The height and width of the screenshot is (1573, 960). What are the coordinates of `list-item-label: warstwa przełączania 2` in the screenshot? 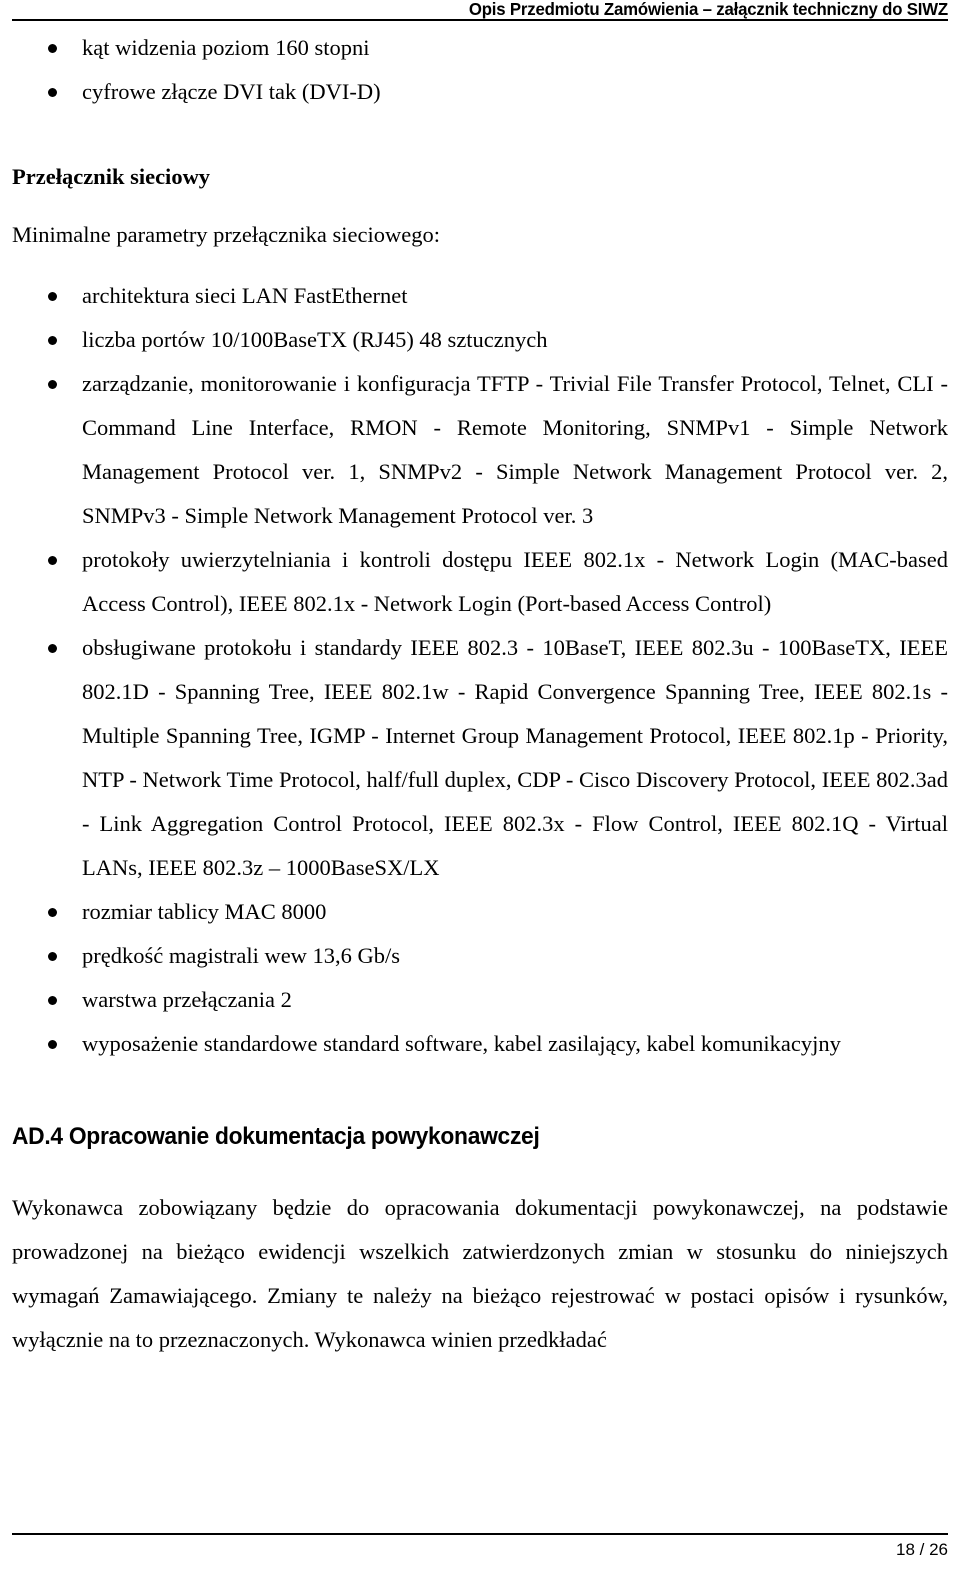 It's located at (187, 999).